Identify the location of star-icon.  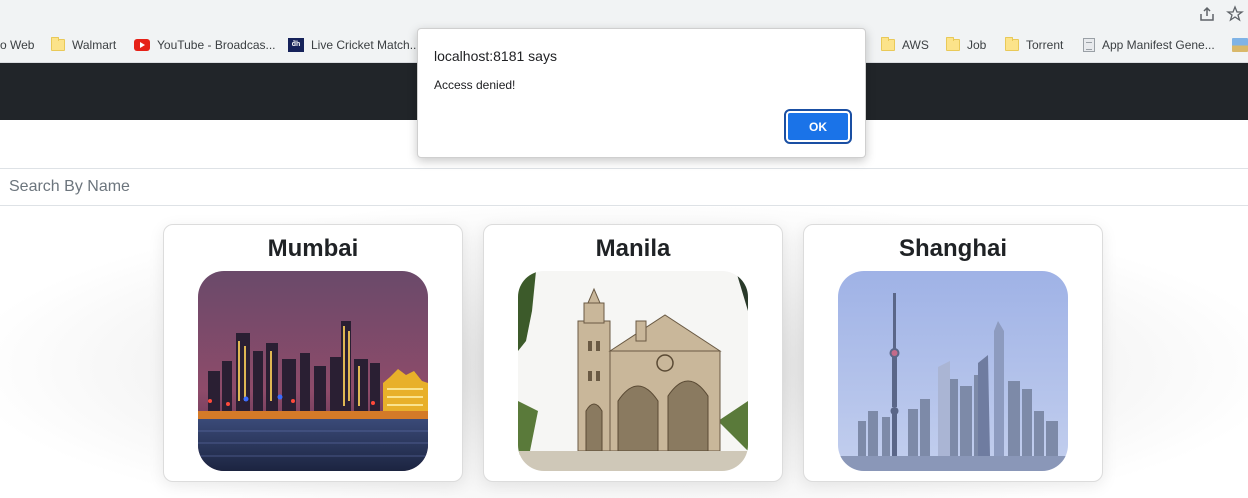
(1235, 14).